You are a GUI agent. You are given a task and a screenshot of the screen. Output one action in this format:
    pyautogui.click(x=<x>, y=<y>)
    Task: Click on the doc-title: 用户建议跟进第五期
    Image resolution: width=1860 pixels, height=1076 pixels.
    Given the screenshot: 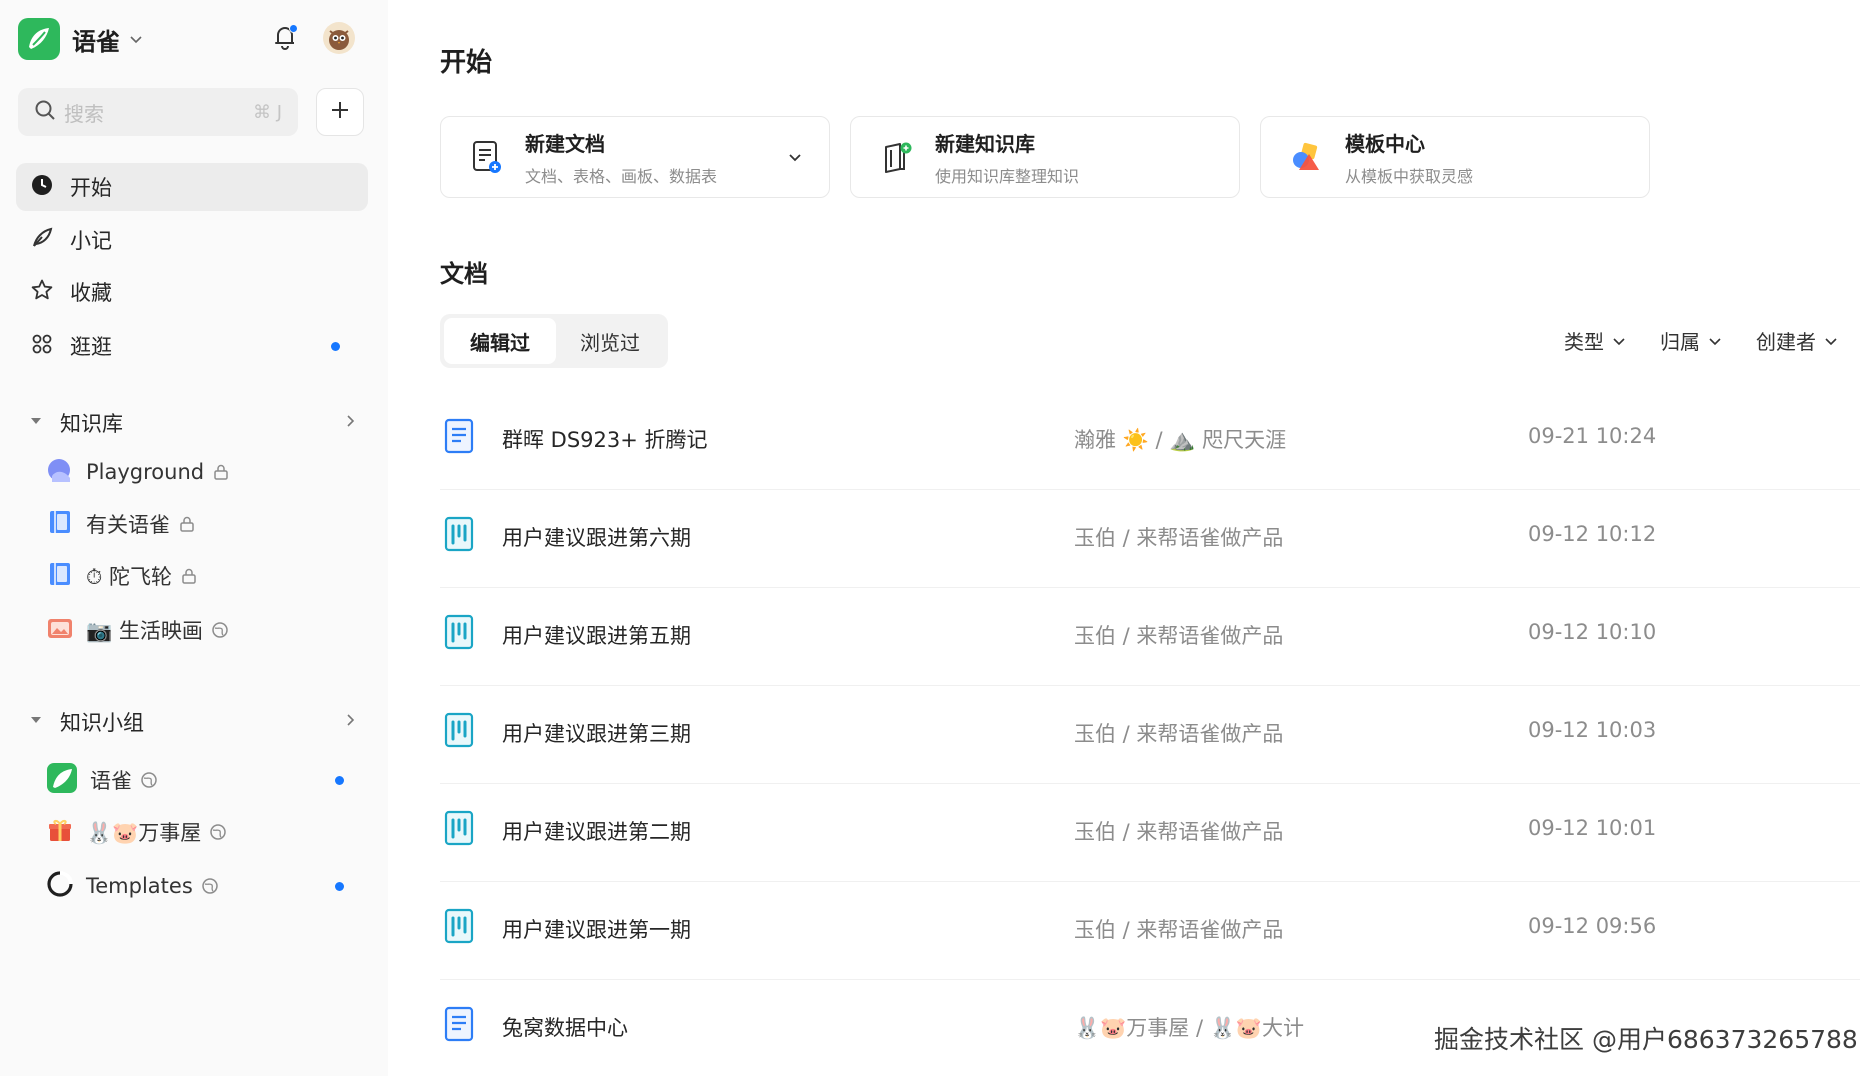 What is the action you would take?
    pyautogui.click(x=596, y=636)
    